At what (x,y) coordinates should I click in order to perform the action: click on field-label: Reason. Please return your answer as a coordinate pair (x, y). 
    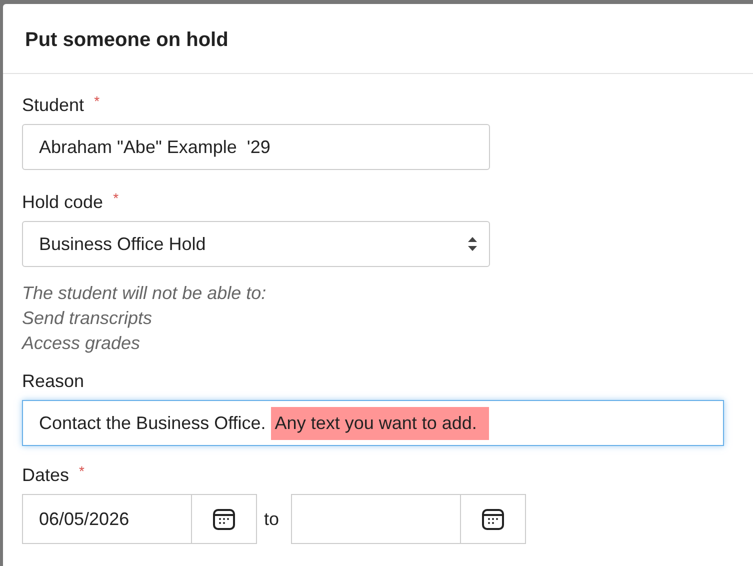
    Looking at the image, I should click on (53, 381).